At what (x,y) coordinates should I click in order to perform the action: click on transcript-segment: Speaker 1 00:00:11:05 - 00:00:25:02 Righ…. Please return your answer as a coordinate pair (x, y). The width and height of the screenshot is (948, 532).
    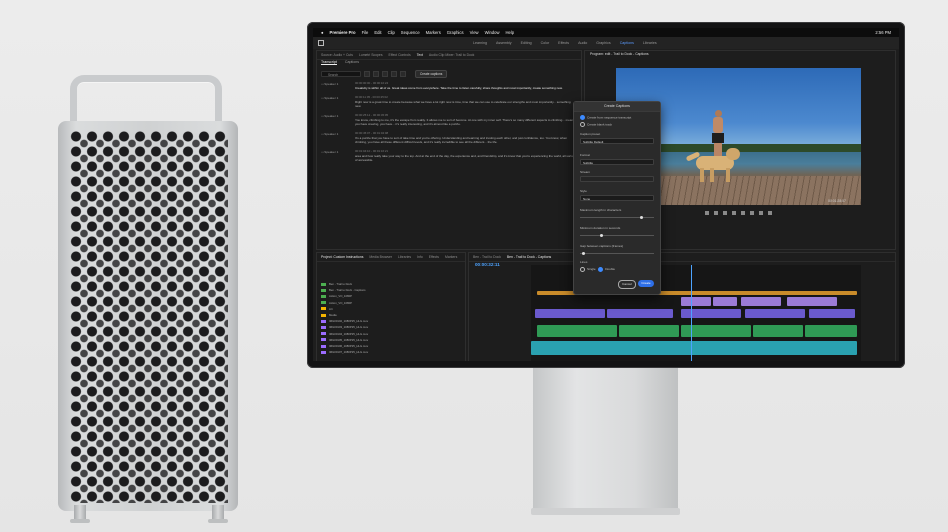
    Looking at the image, I should click on (448, 101).